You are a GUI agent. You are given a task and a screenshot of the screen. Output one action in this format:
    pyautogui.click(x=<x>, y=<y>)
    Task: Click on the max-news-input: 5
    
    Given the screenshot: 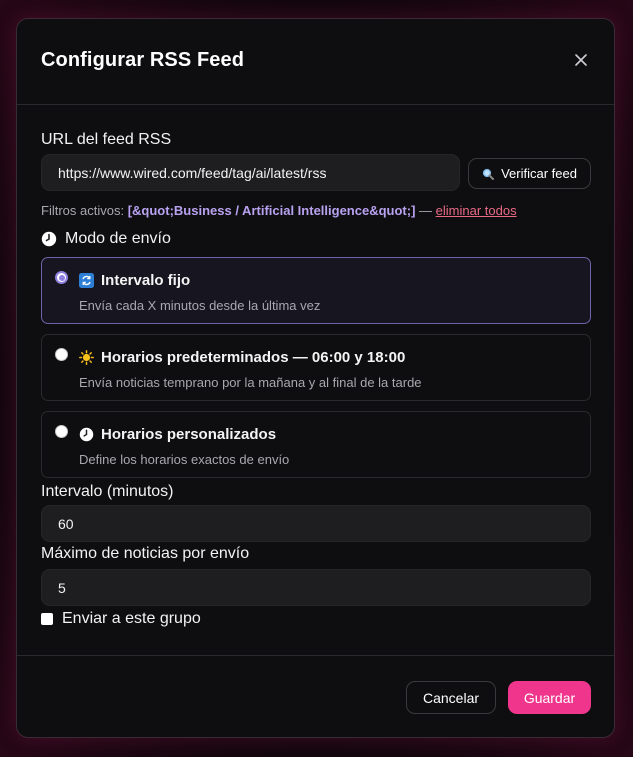 What is the action you would take?
    pyautogui.click(x=316, y=587)
    